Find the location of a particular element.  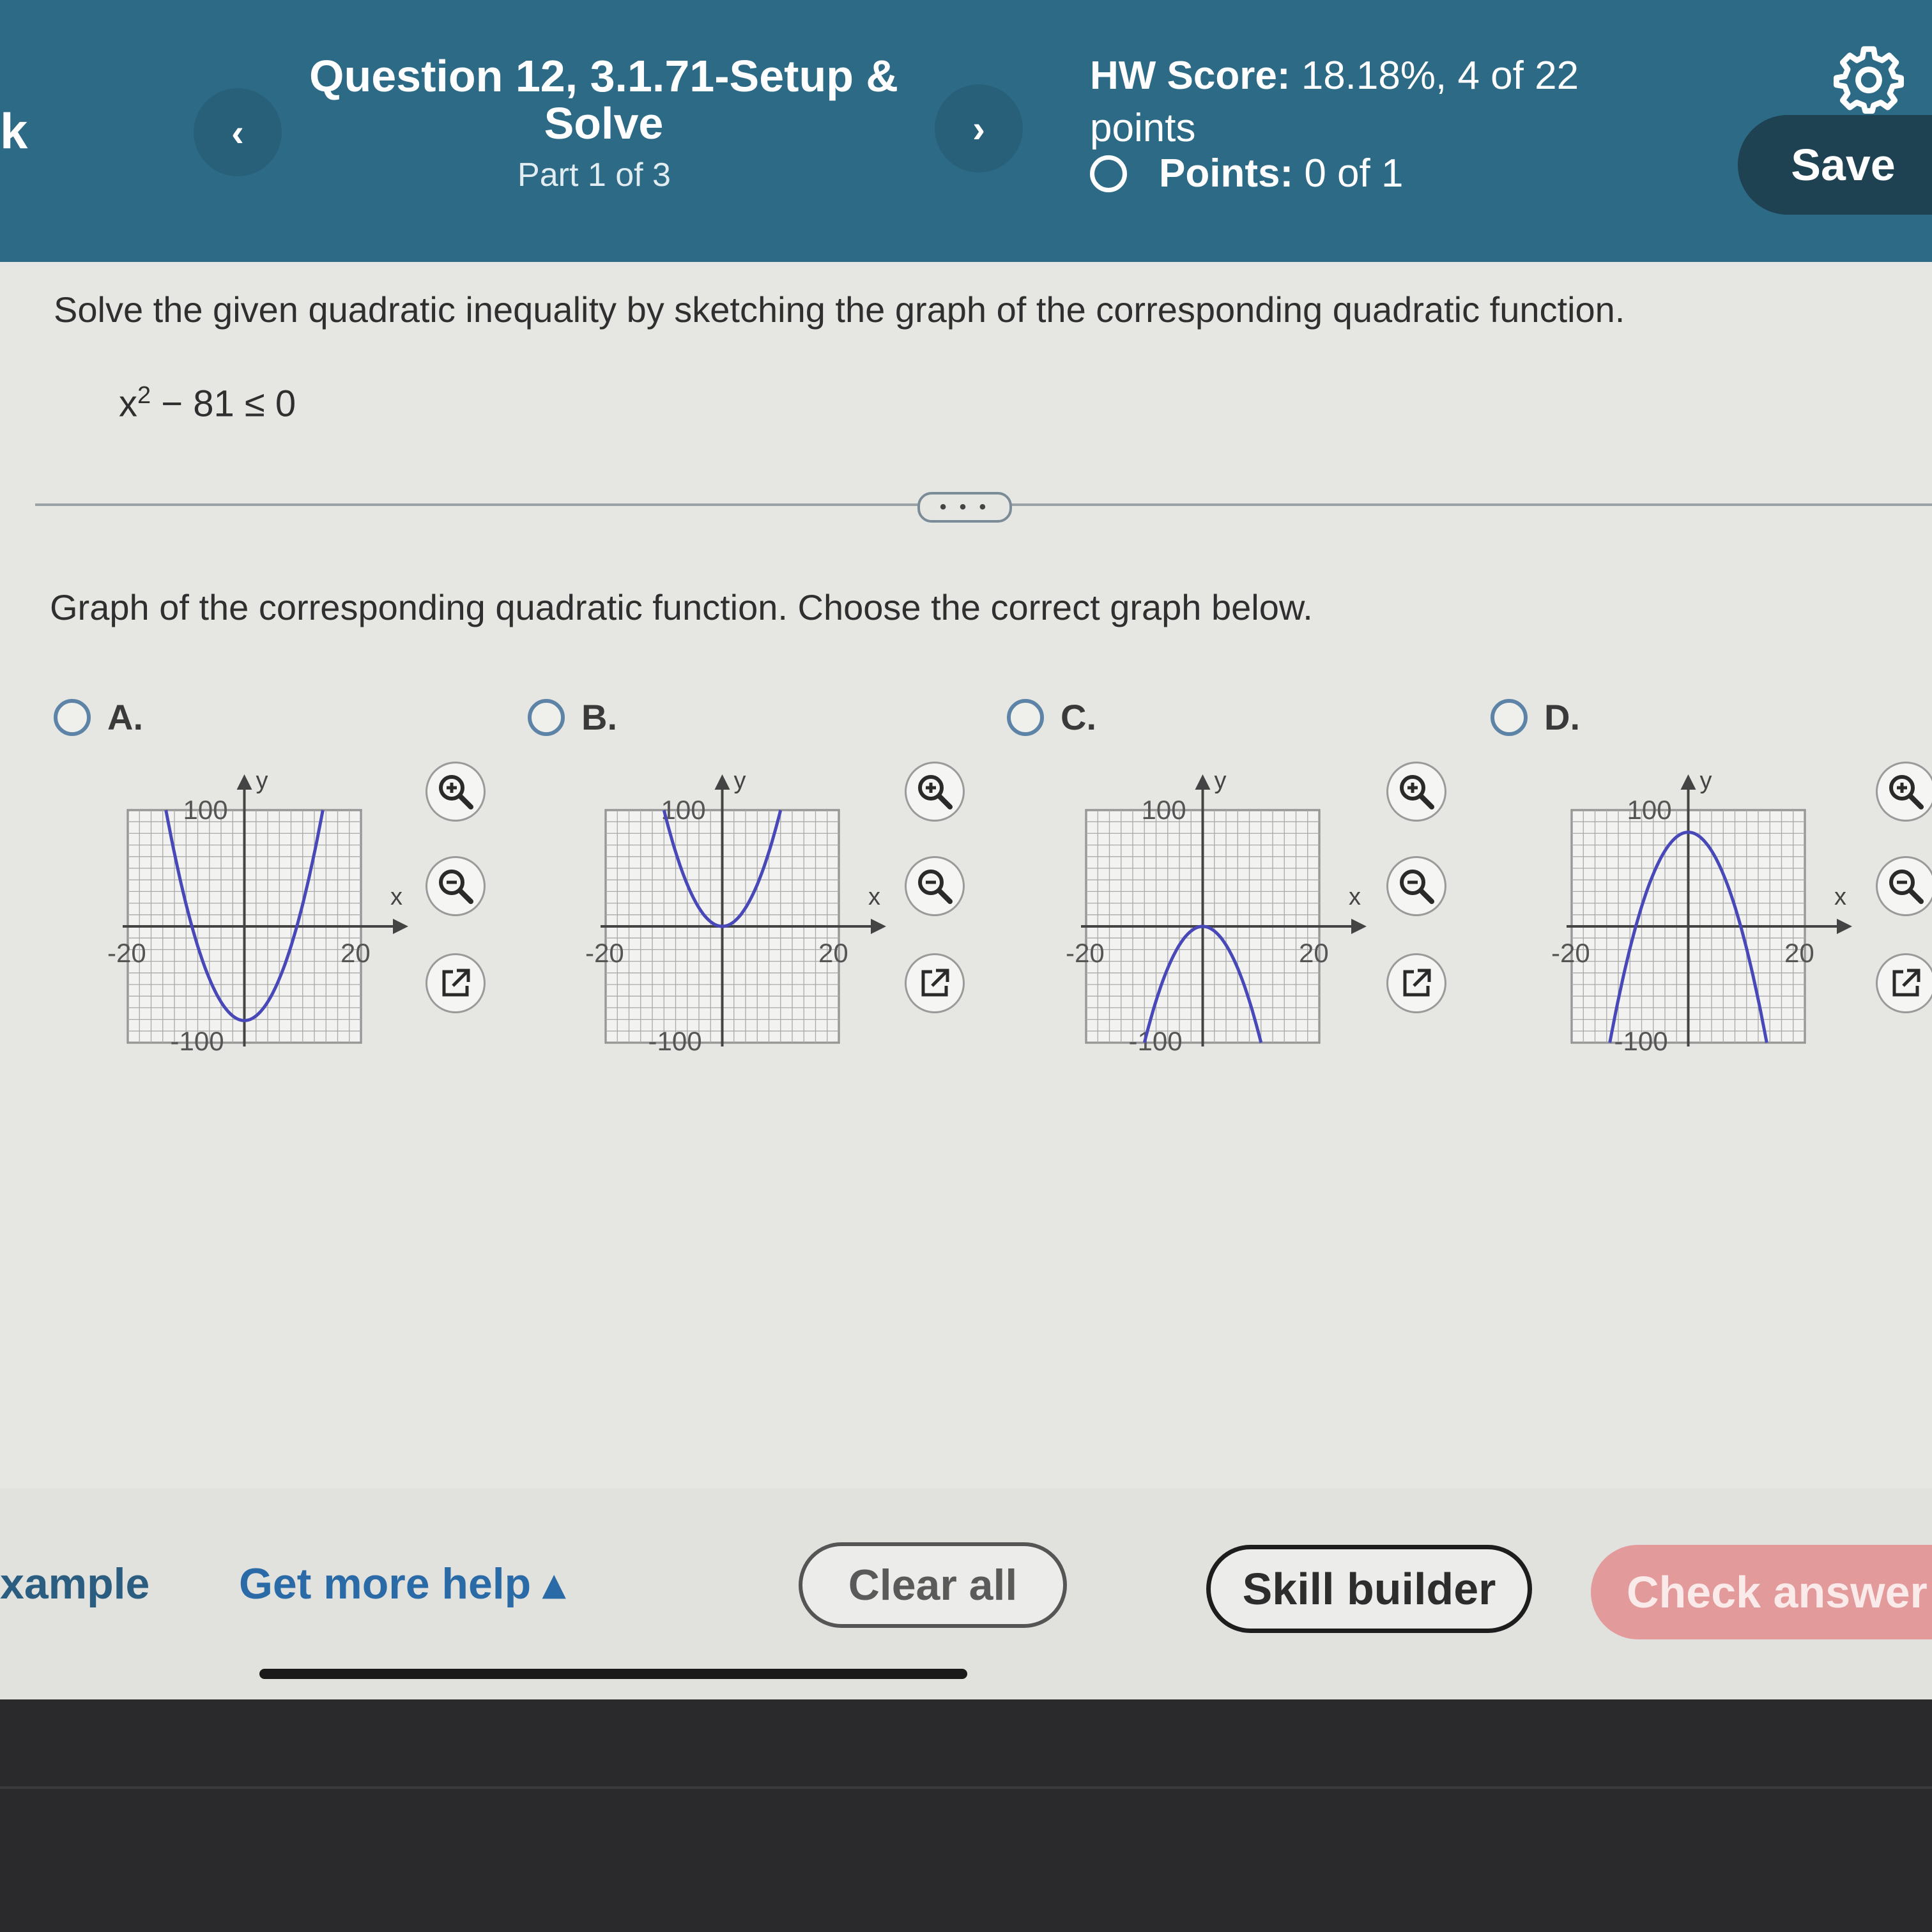

option-c-label: C. is located at coordinates (1078, 717).